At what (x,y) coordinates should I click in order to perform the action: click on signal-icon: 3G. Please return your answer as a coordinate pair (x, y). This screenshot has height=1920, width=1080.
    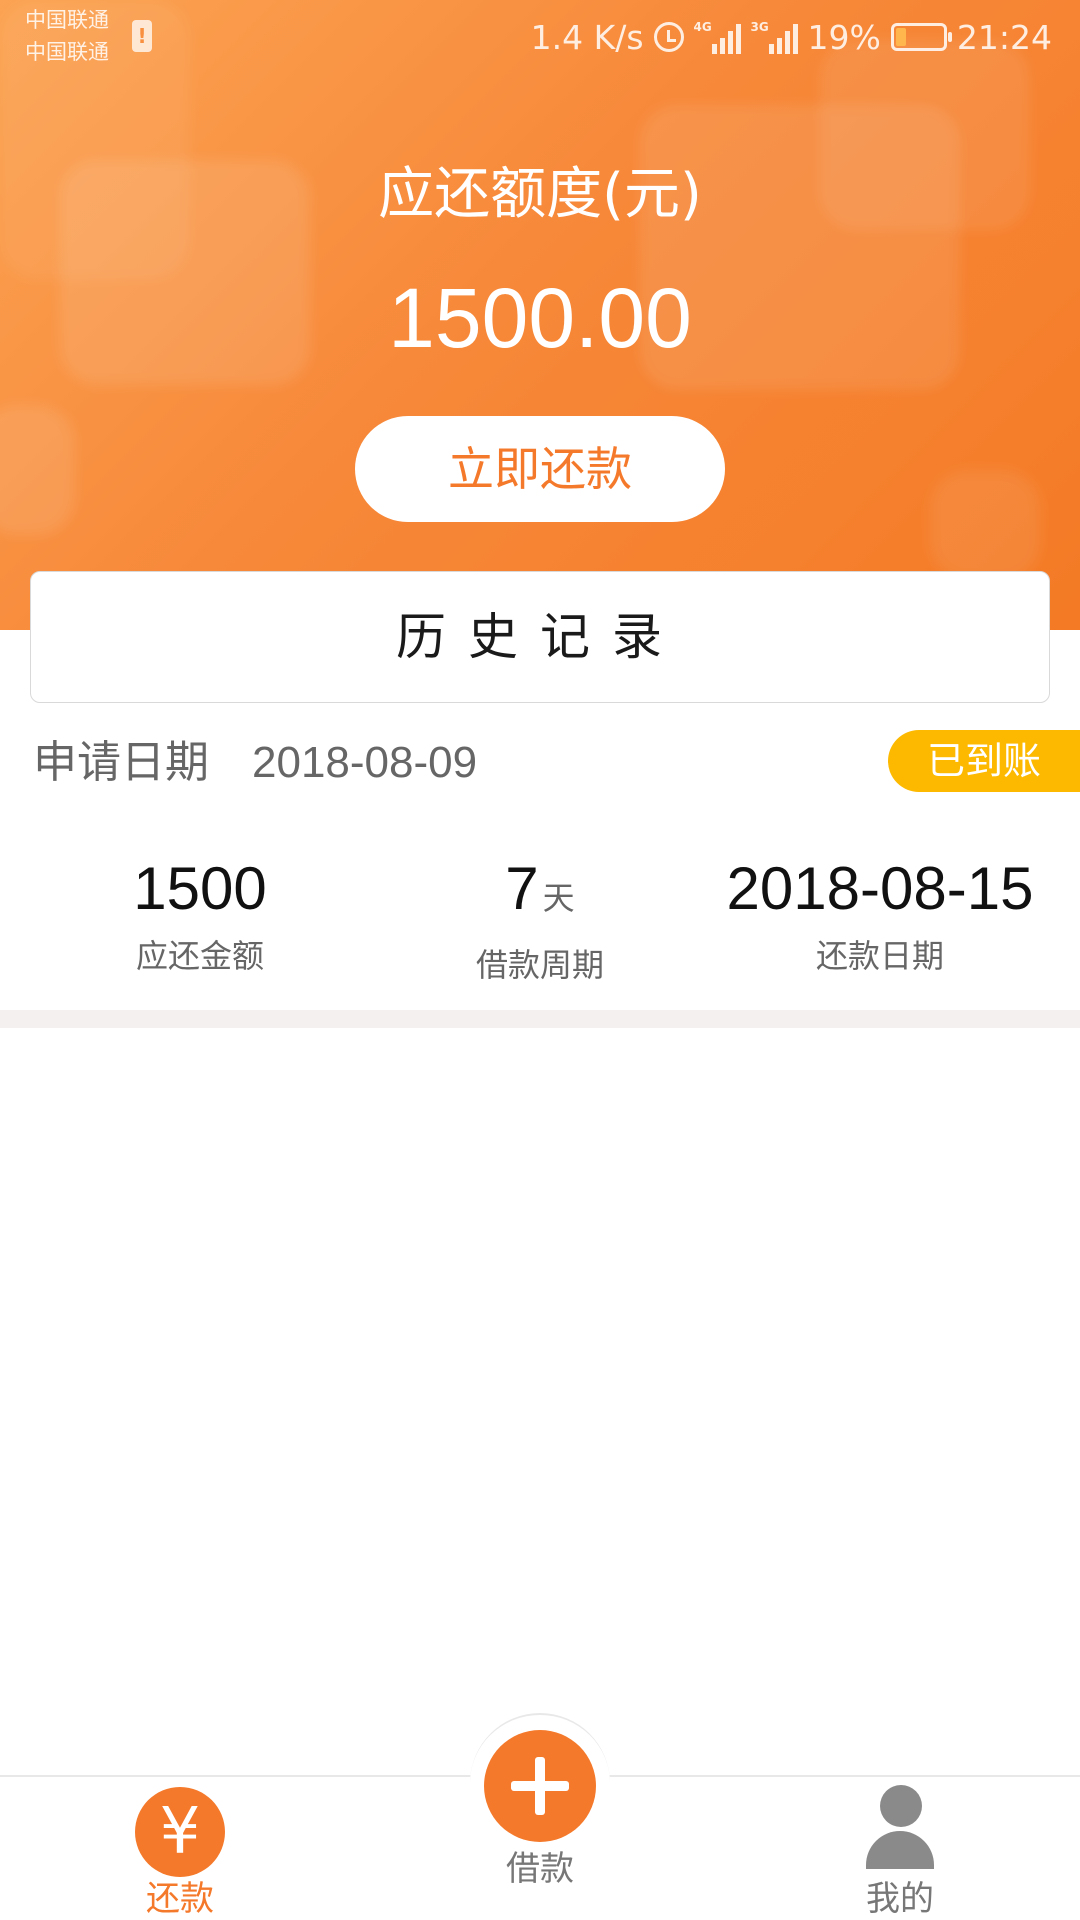
    Looking at the image, I should click on (774, 37).